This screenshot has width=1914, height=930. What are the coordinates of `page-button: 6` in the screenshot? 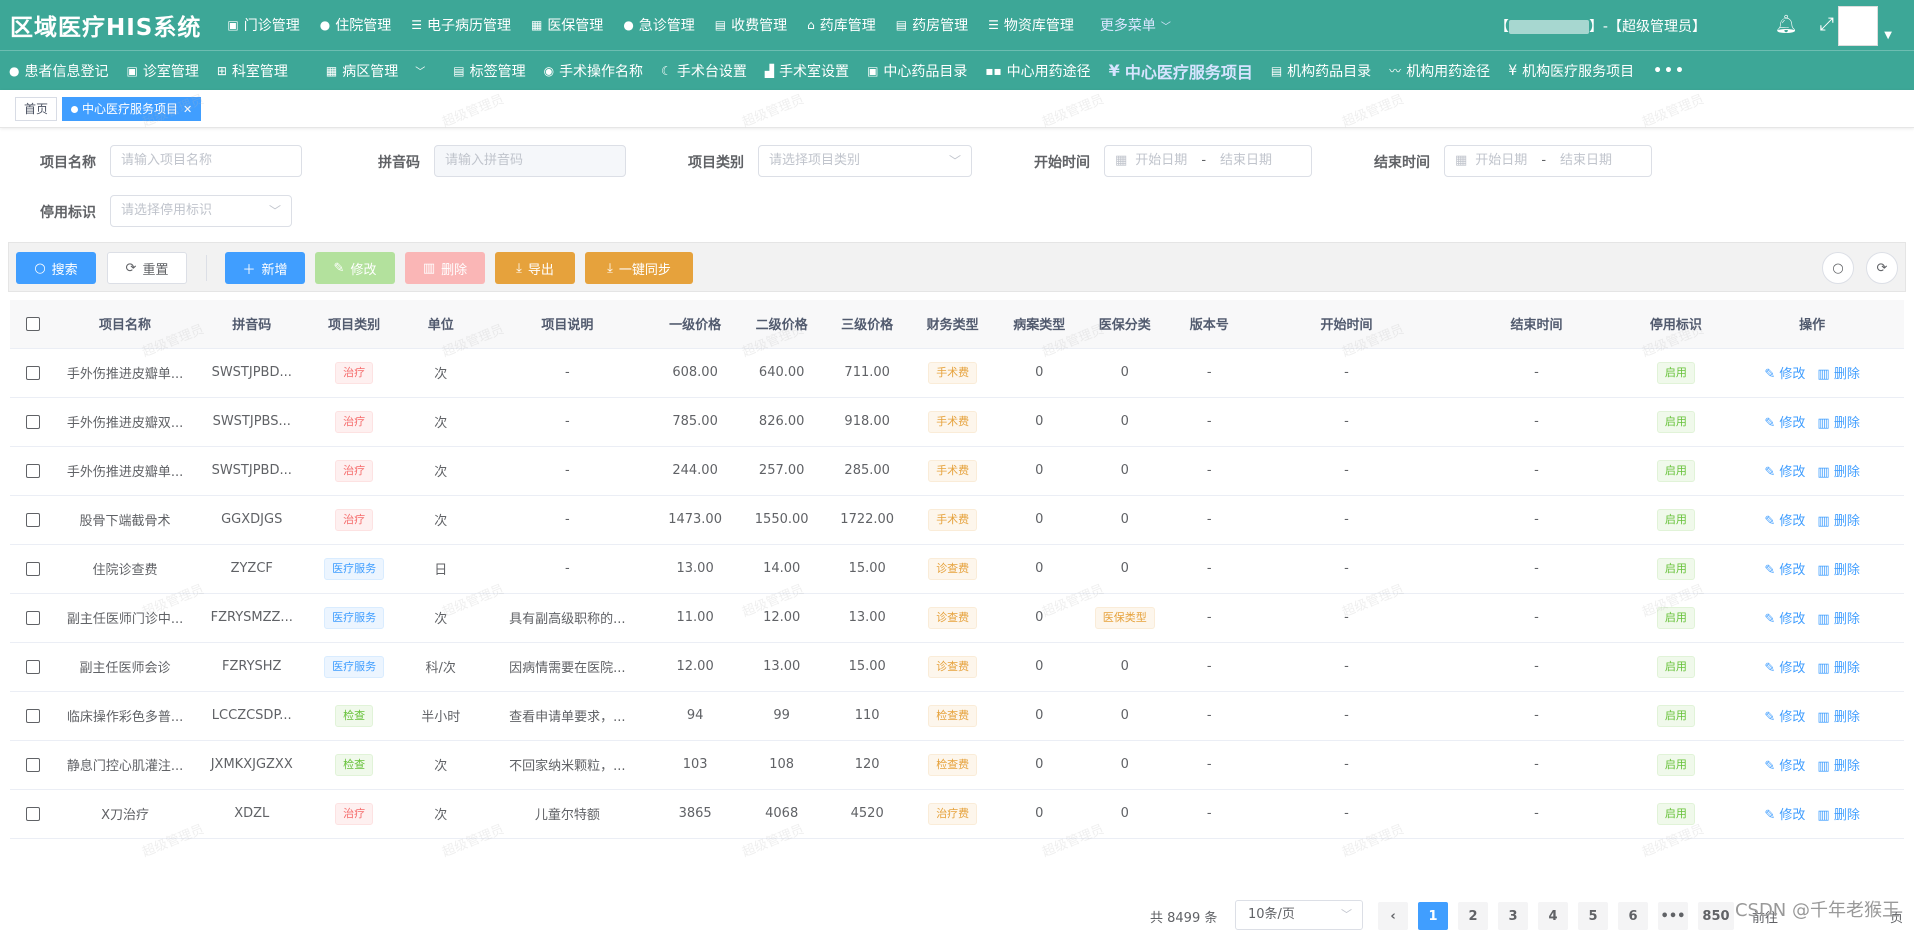 It's located at (1633, 916).